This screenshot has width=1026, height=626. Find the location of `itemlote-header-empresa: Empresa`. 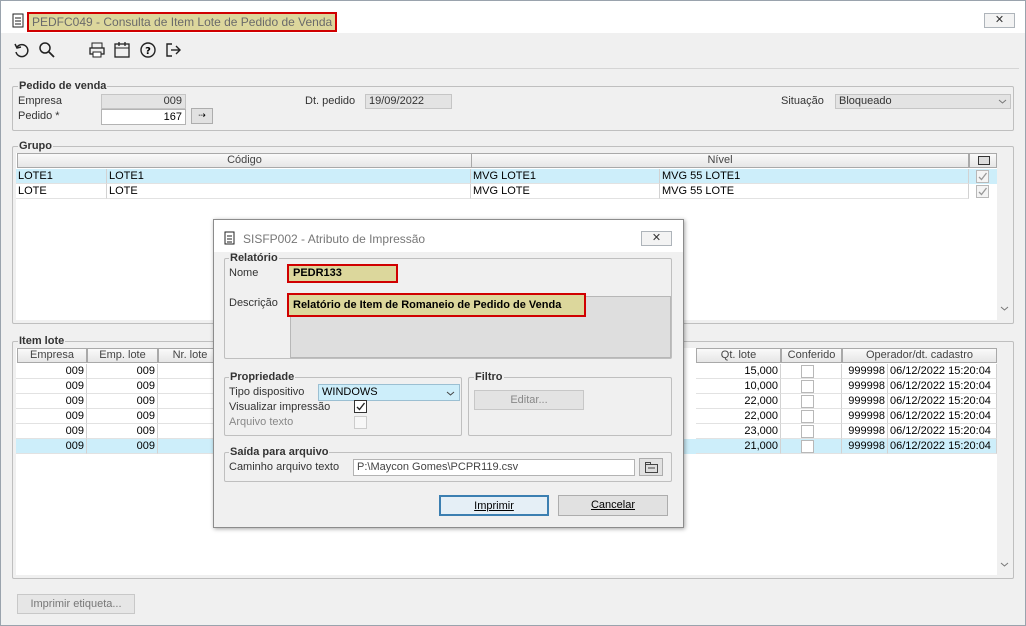

itemlote-header-empresa: Empresa is located at coordinates (52, 355).